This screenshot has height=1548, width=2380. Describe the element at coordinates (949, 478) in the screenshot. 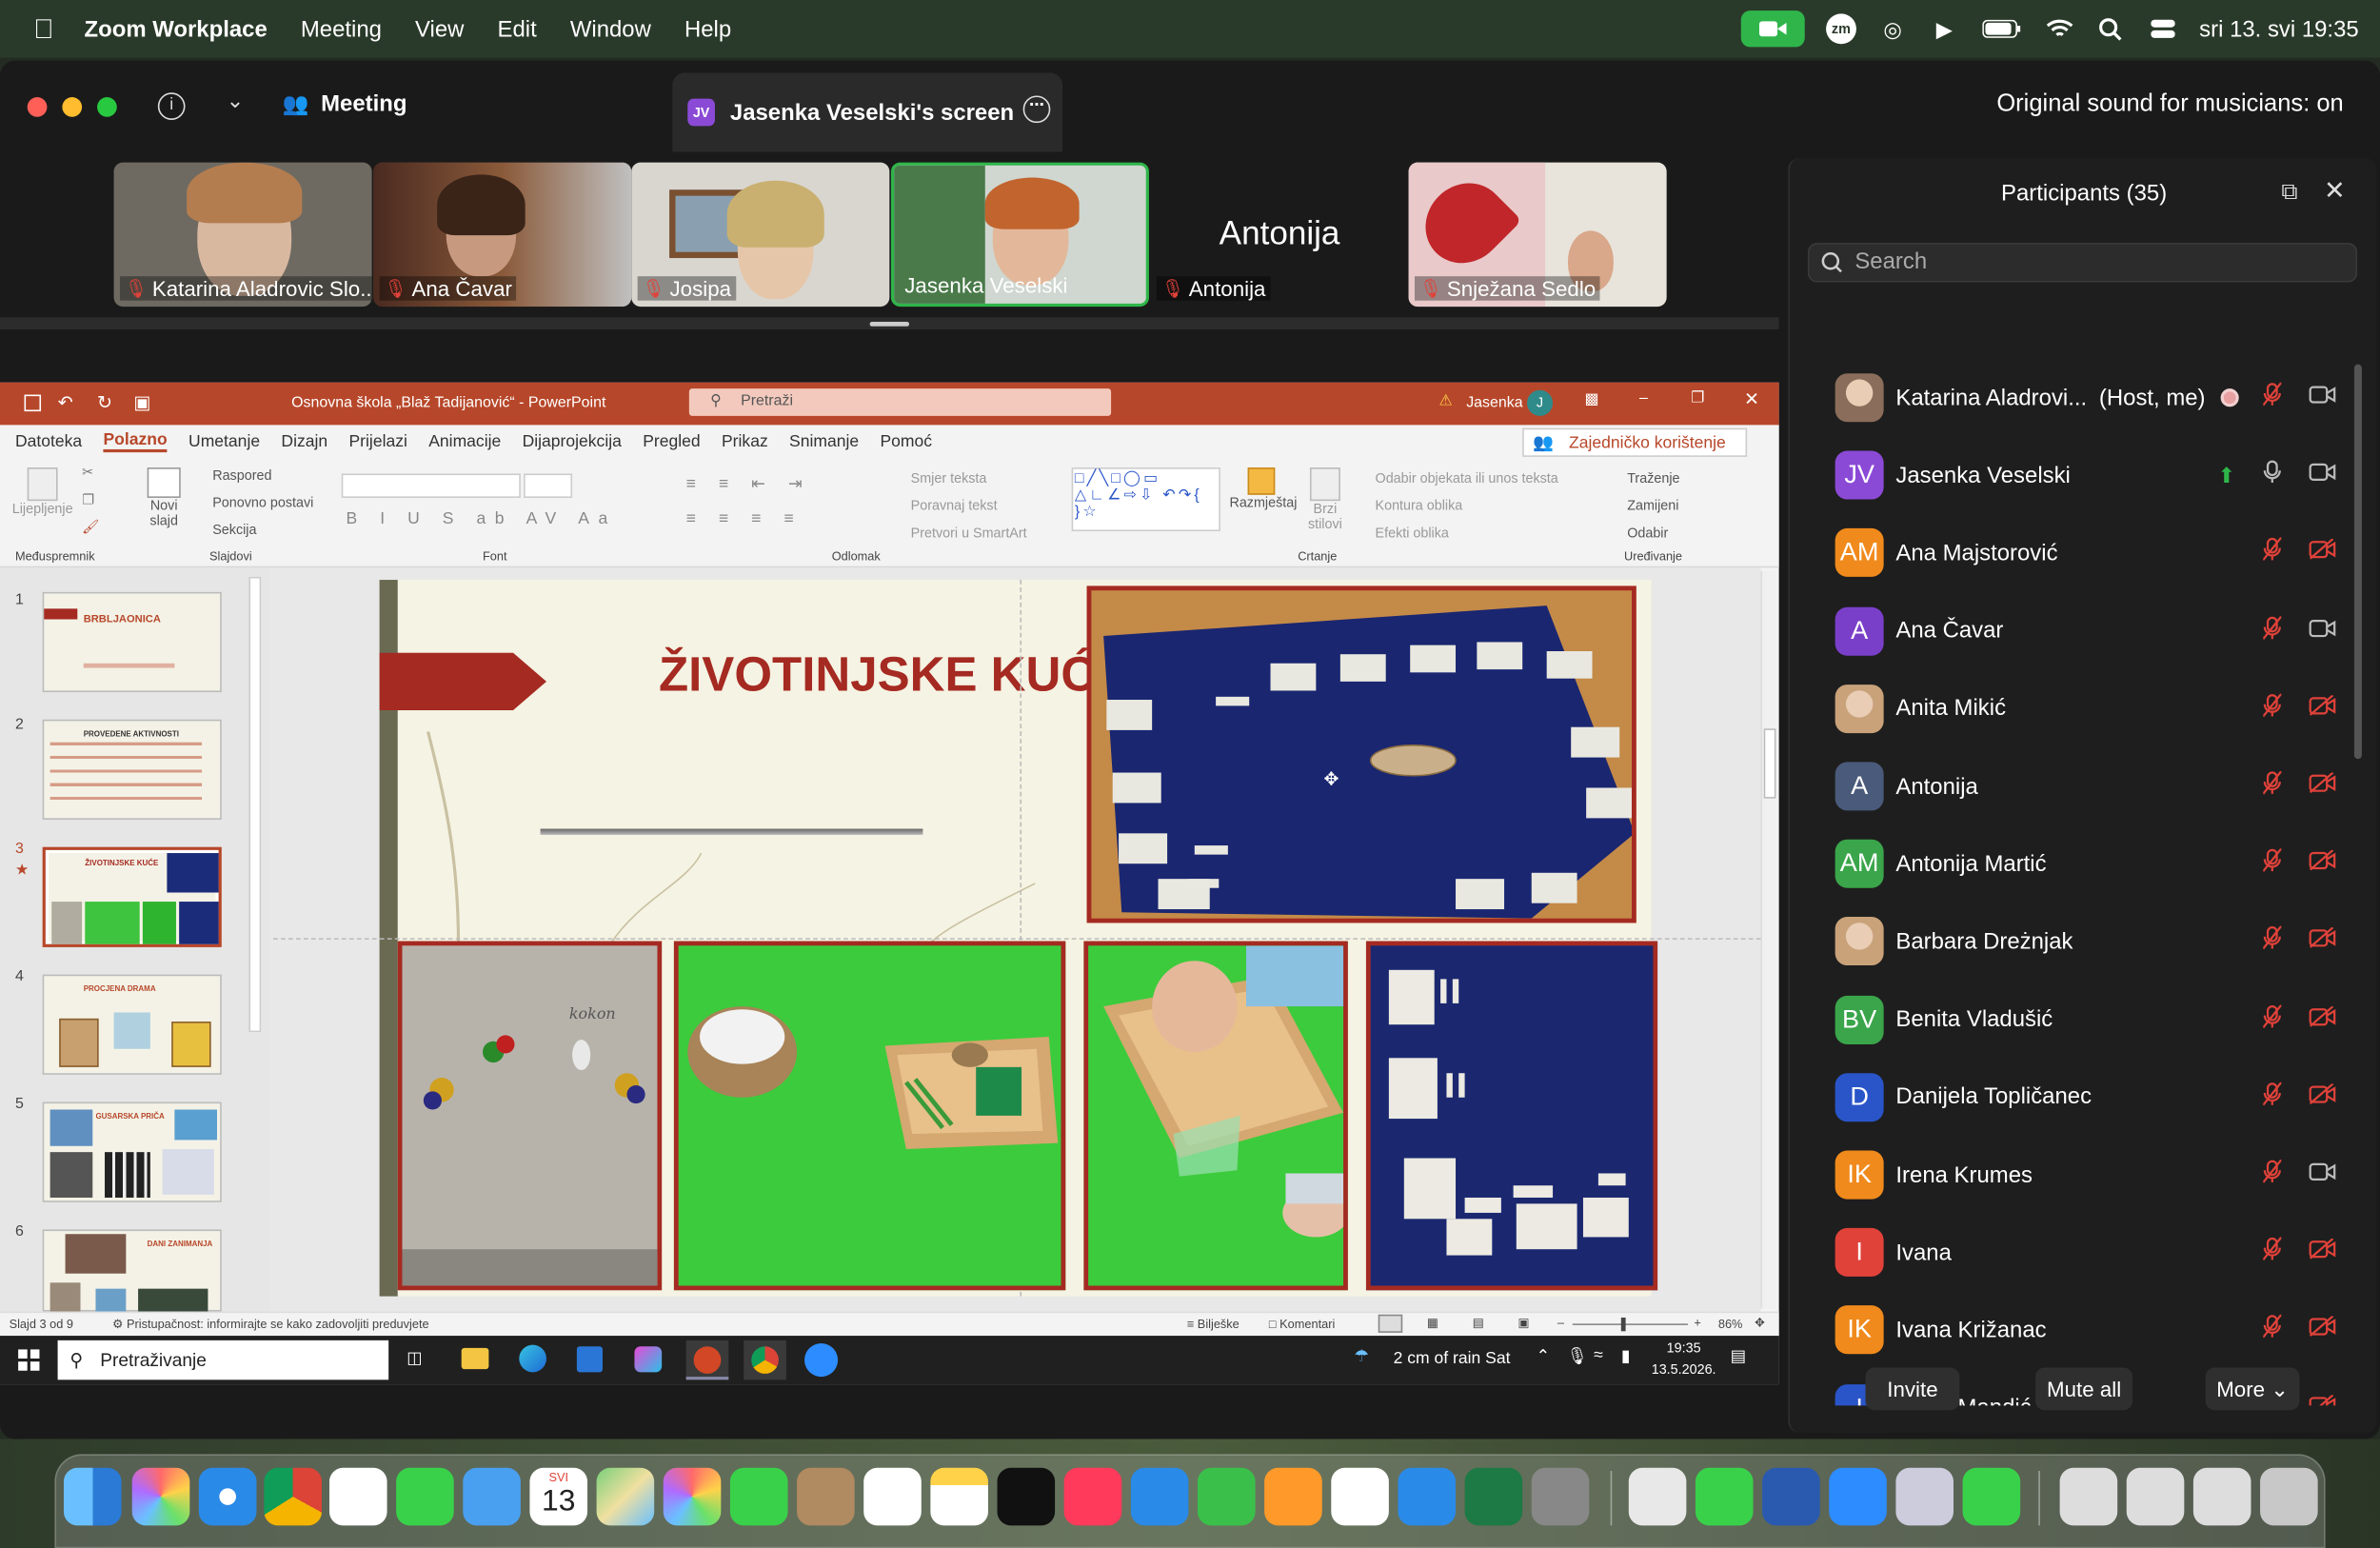

I see `text-direction-button: Smjer teksta` at that location.